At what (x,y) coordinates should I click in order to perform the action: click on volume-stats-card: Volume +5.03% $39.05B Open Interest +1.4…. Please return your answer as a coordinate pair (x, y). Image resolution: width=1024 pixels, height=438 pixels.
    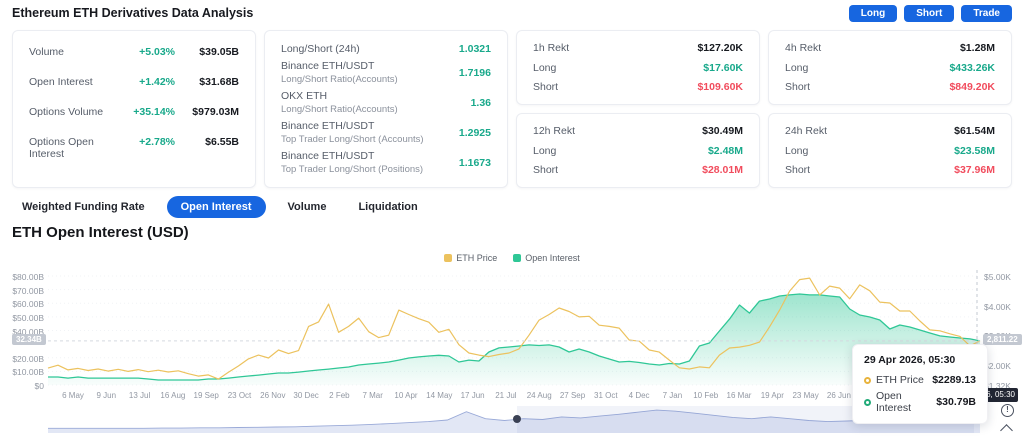
    Looking at the image, I should click on (134, 109).